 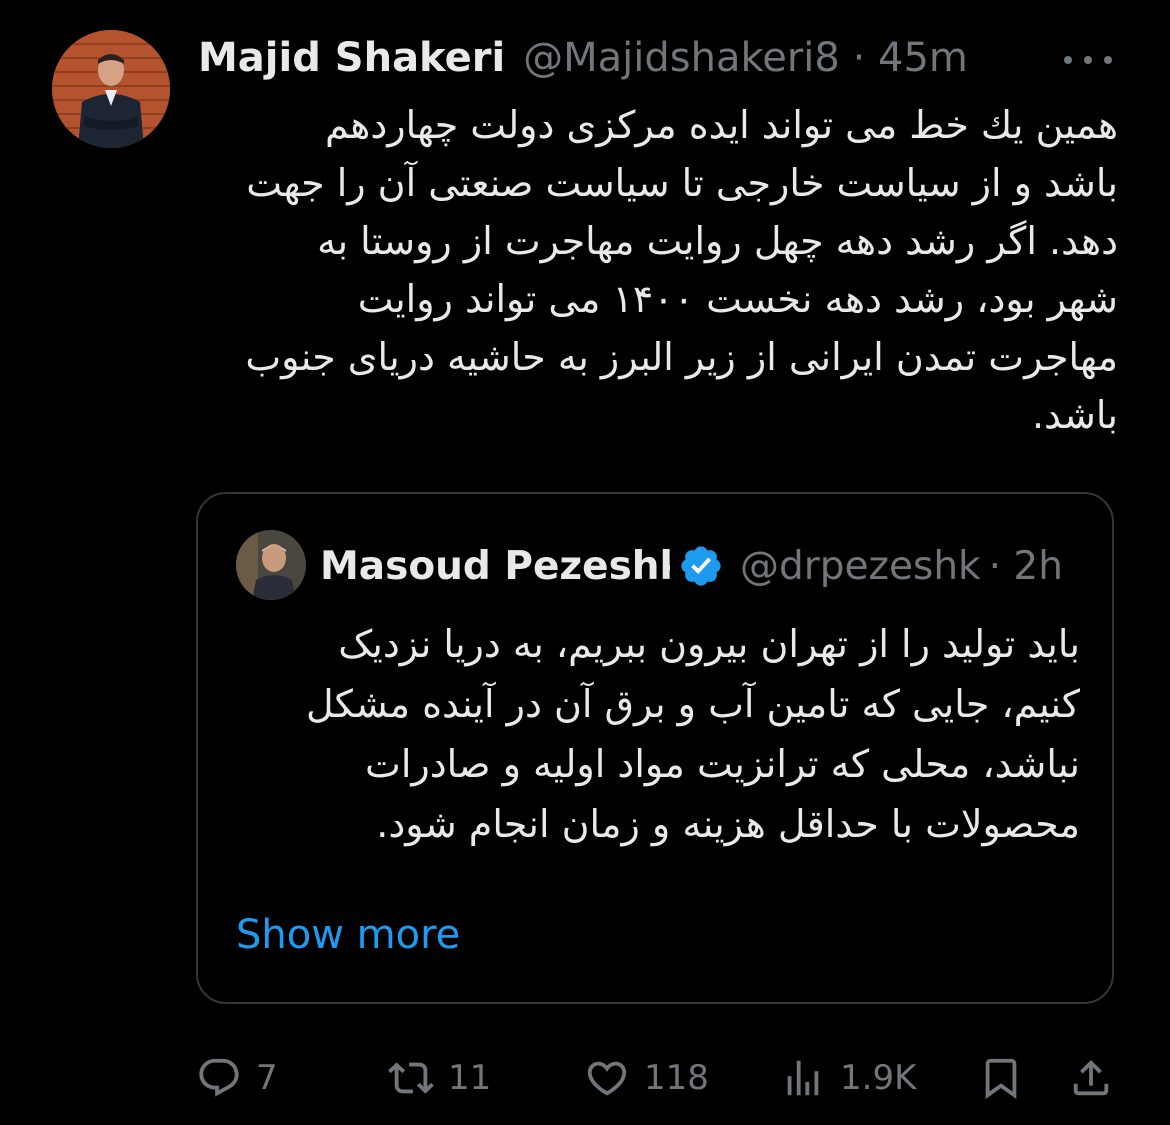 What do you see at coordinates (439, 1078) in the screenshot?
I see `repost-button: 11` at bounding box center [439, 1078].